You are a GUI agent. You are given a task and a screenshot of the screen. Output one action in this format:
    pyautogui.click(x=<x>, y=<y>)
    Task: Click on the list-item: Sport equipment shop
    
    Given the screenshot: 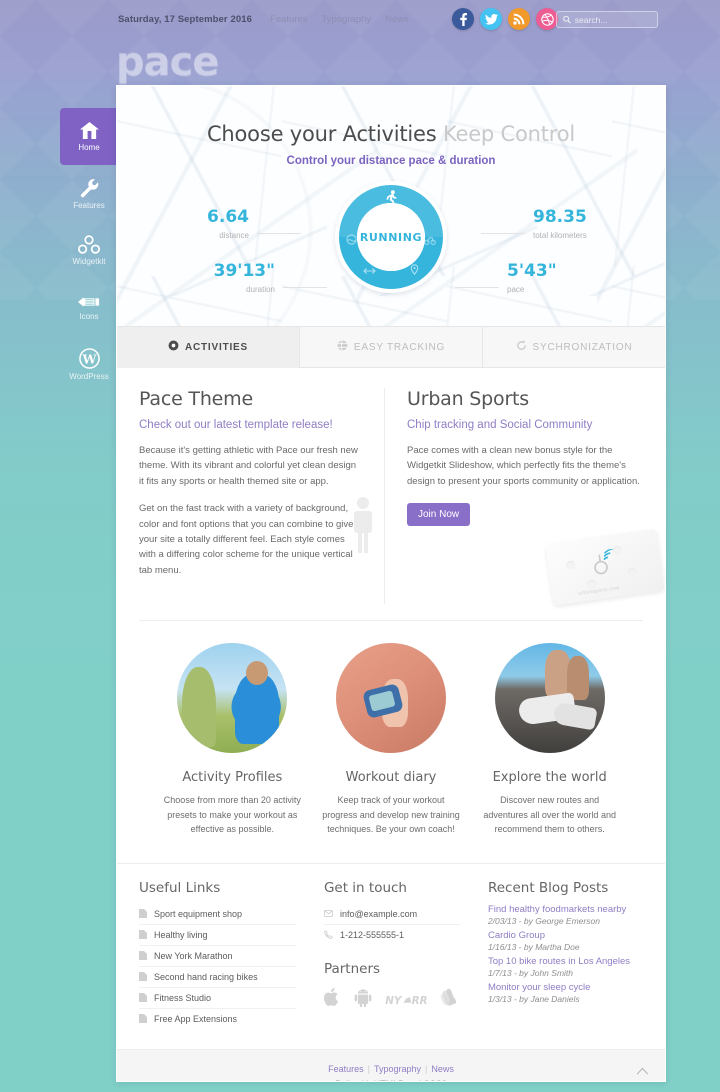 What is the action you would take?
    pyautogui.click(x=217, y=914)
    